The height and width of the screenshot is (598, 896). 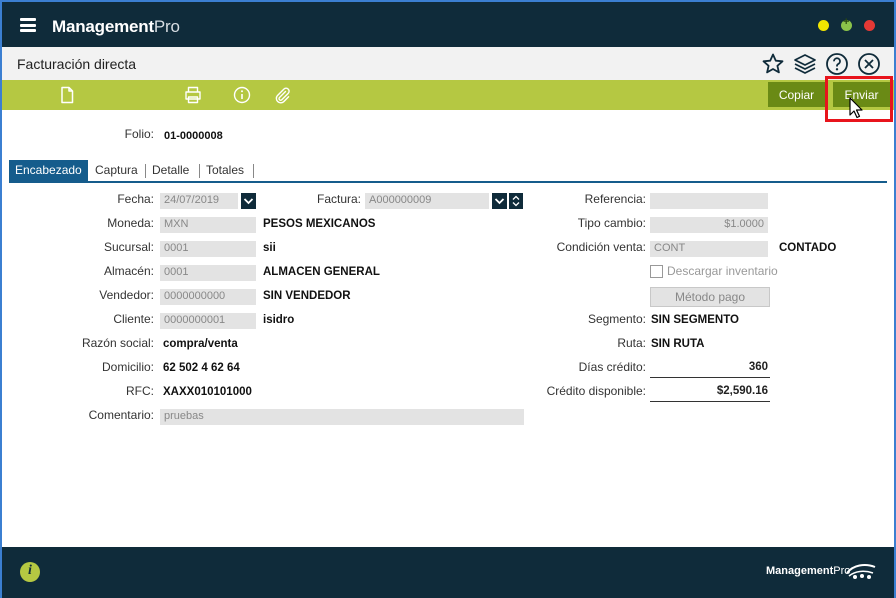 I want to click on app-title-main: Management, so click(x=103, y=26).